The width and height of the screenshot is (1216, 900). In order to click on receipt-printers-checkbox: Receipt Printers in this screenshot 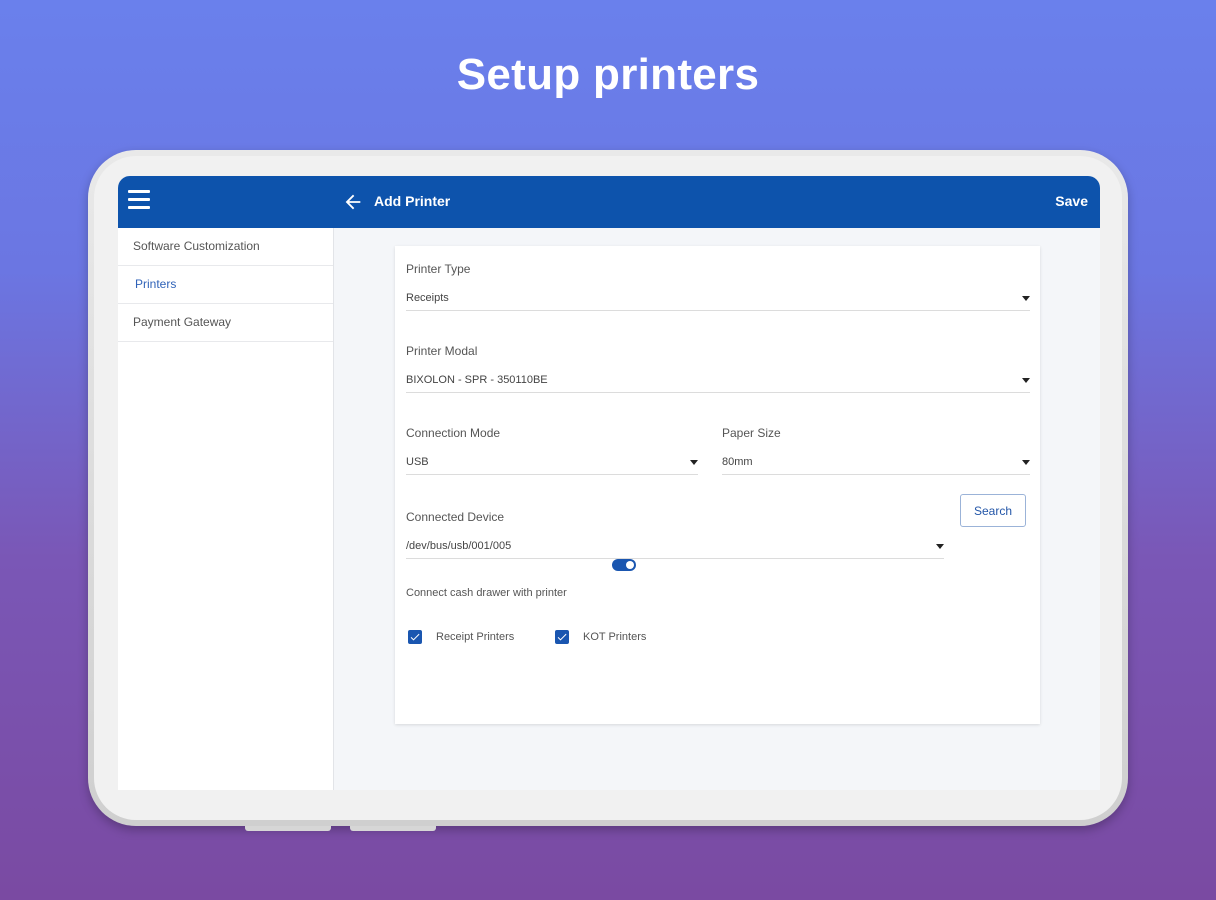, I will do `click(473, 638)`.